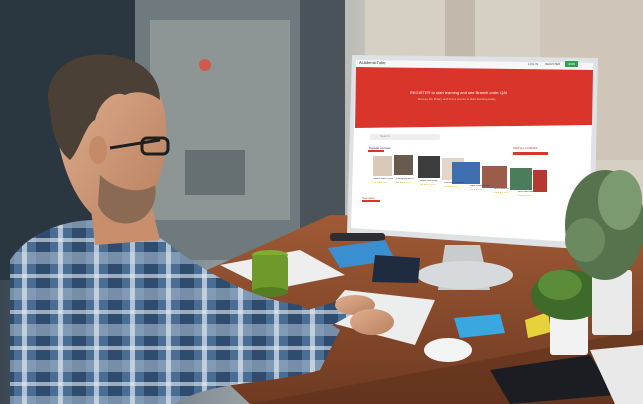 The width and height of the screenshot is (643, 404). I want to click on phone, so click(357, 237).